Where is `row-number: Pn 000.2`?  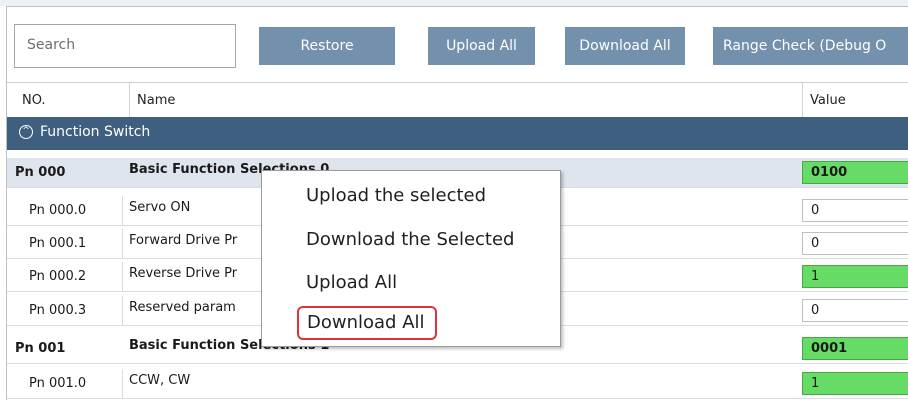
row-number: Pn 000.2 is located at coordinates (58, 276).